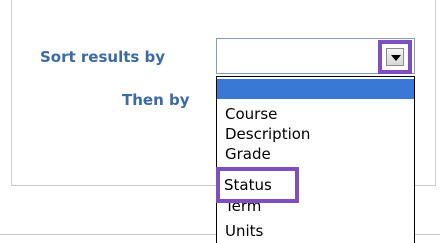 This screenshot has height=243, width=440. What do you see at coordinates (315, 89) in the screenshot?
I see `list-item-highlighted` at bounding box center [315, 89].